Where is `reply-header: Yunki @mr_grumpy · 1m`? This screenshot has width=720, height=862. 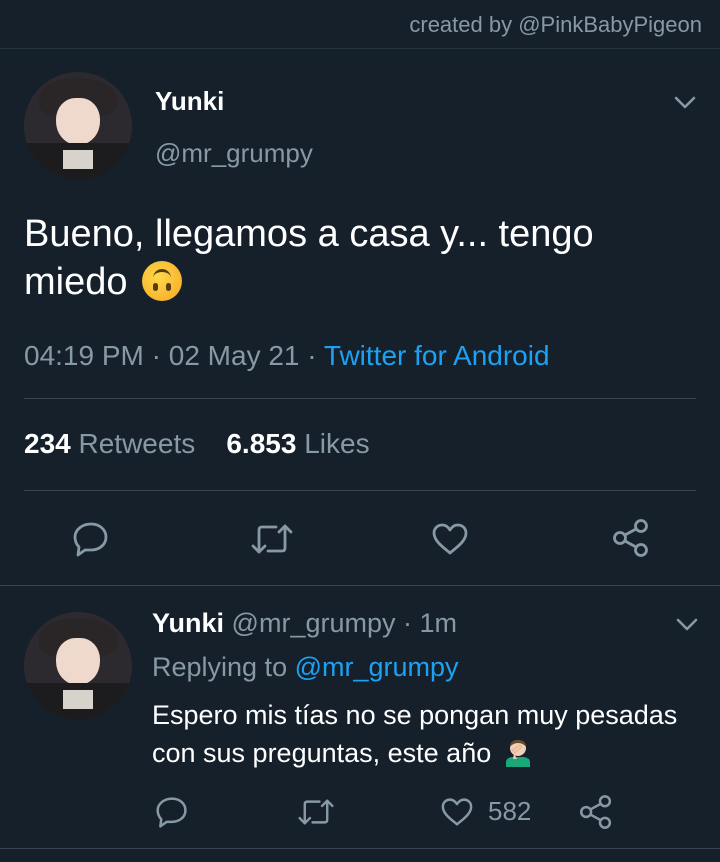 reply-header: Yunki @mr_grumpy · 1m is located at coordinates (304, 623).